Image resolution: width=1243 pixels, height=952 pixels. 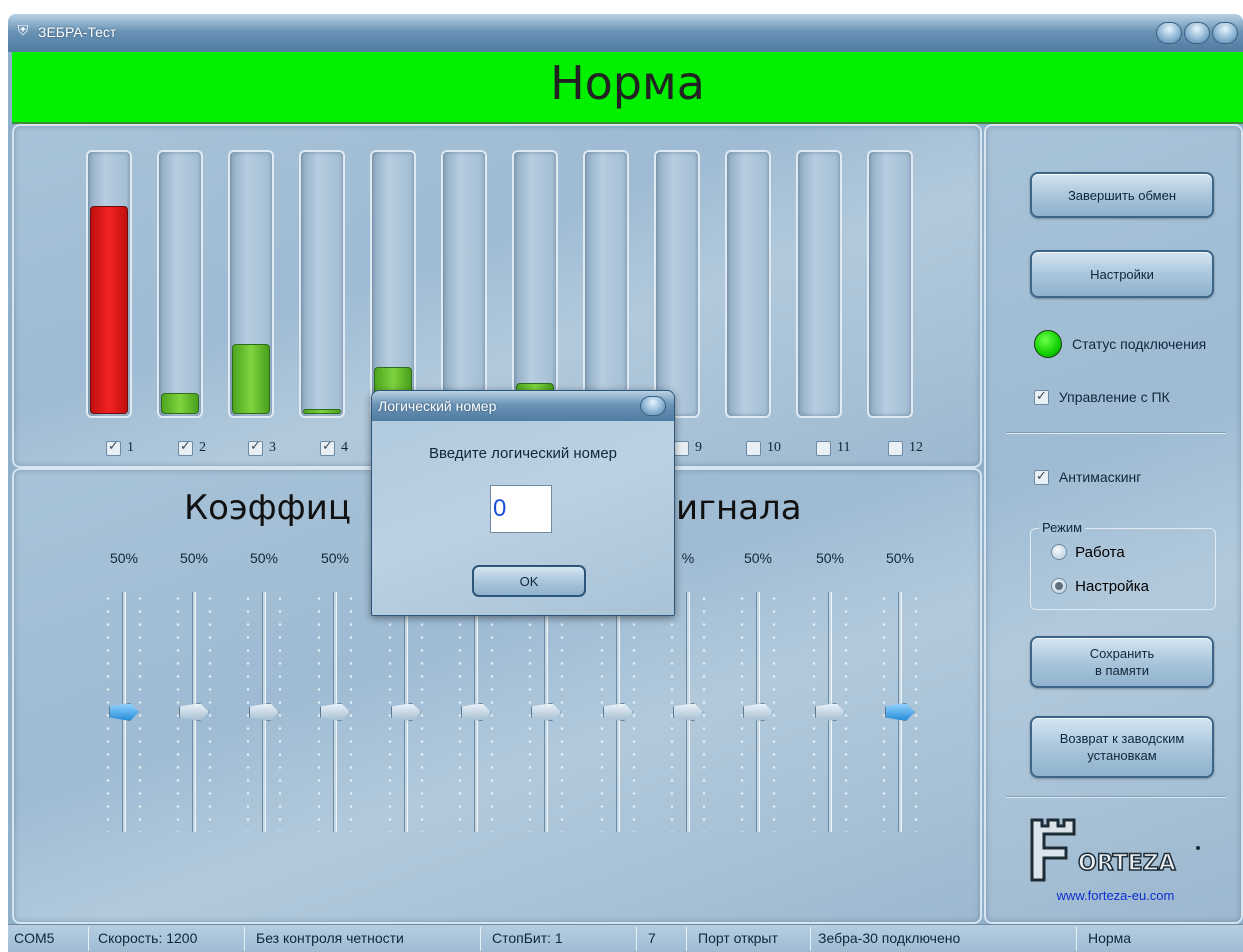 What do you see at coordinates (1048, 344) in the screenshot?
I see `connection-status-led` at bounding box center [1048, 344].